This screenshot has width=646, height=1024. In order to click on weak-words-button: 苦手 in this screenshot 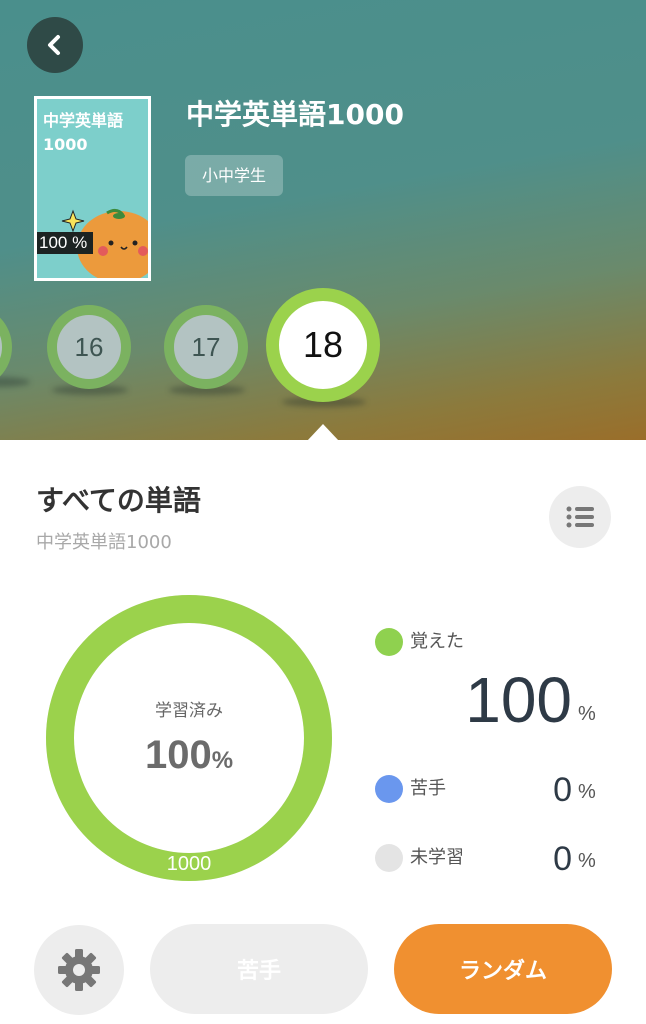, I will do `click(259, 969)`.